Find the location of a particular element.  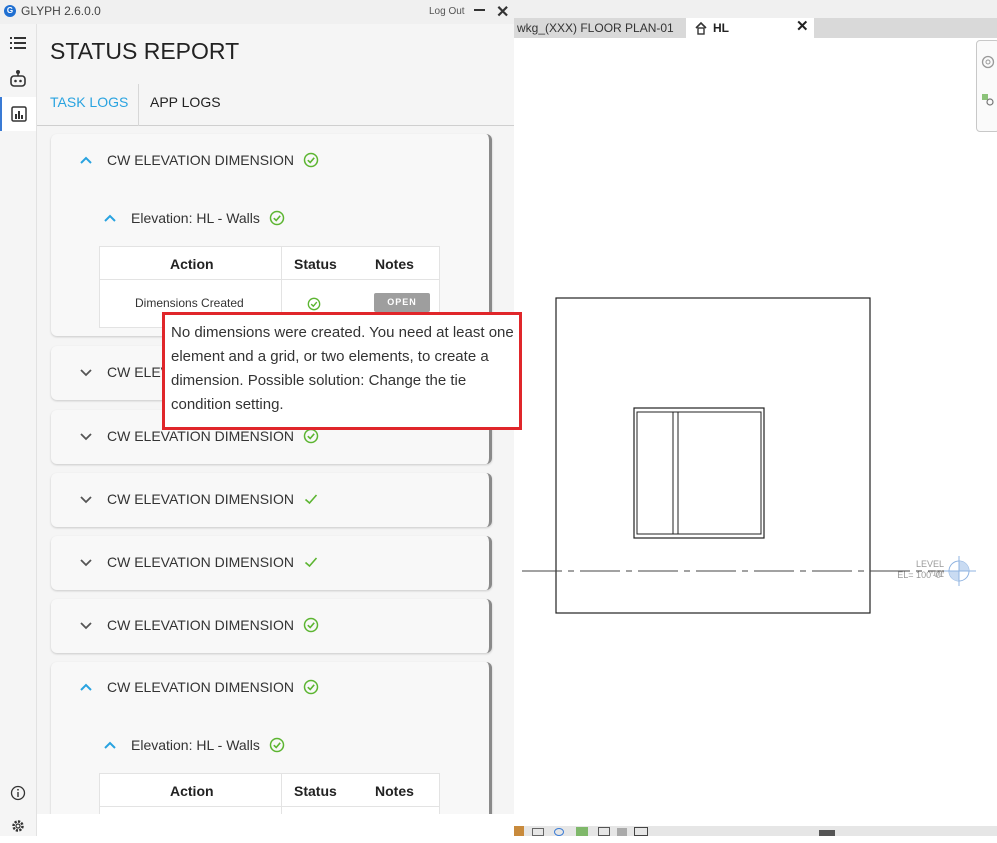

steering-wheel-icon is located at coordinates (988, 62).